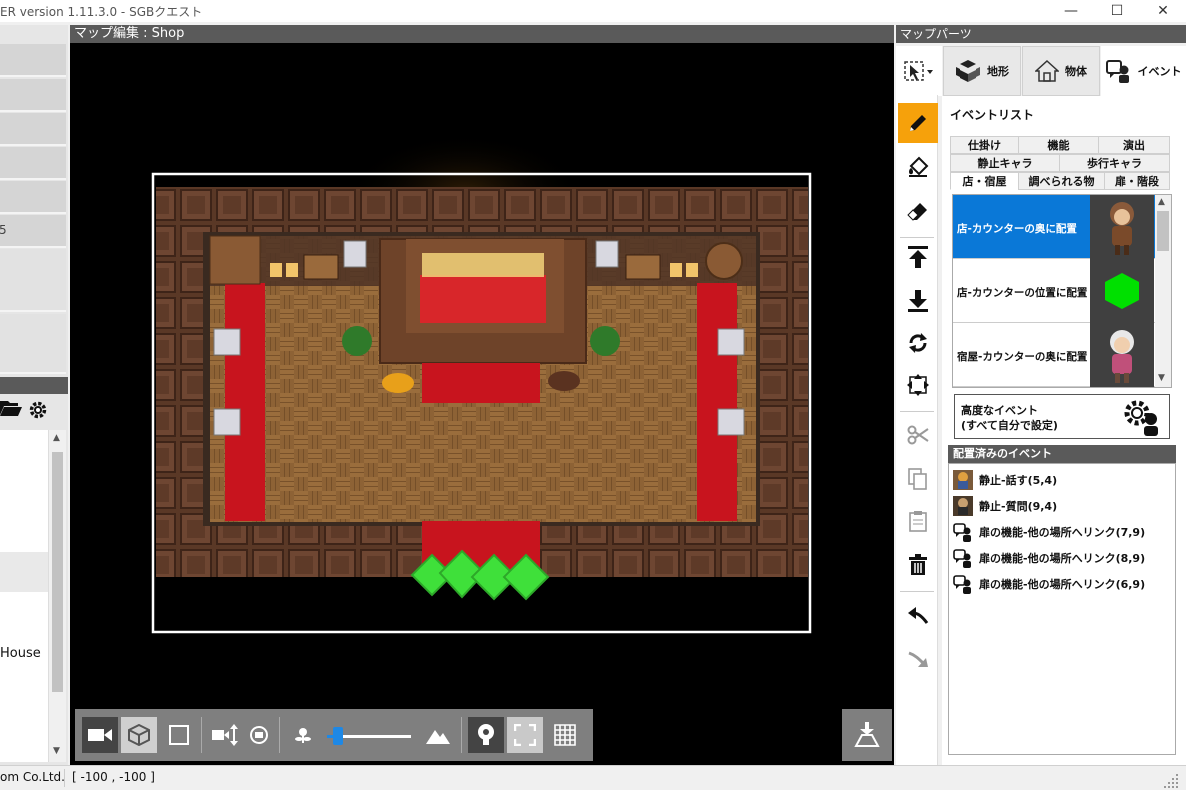 Image resolution: width=1186 pixels, height=790 pixels. I want to click on category-tab-examinable: 調べられる物, so click(1061, 181).